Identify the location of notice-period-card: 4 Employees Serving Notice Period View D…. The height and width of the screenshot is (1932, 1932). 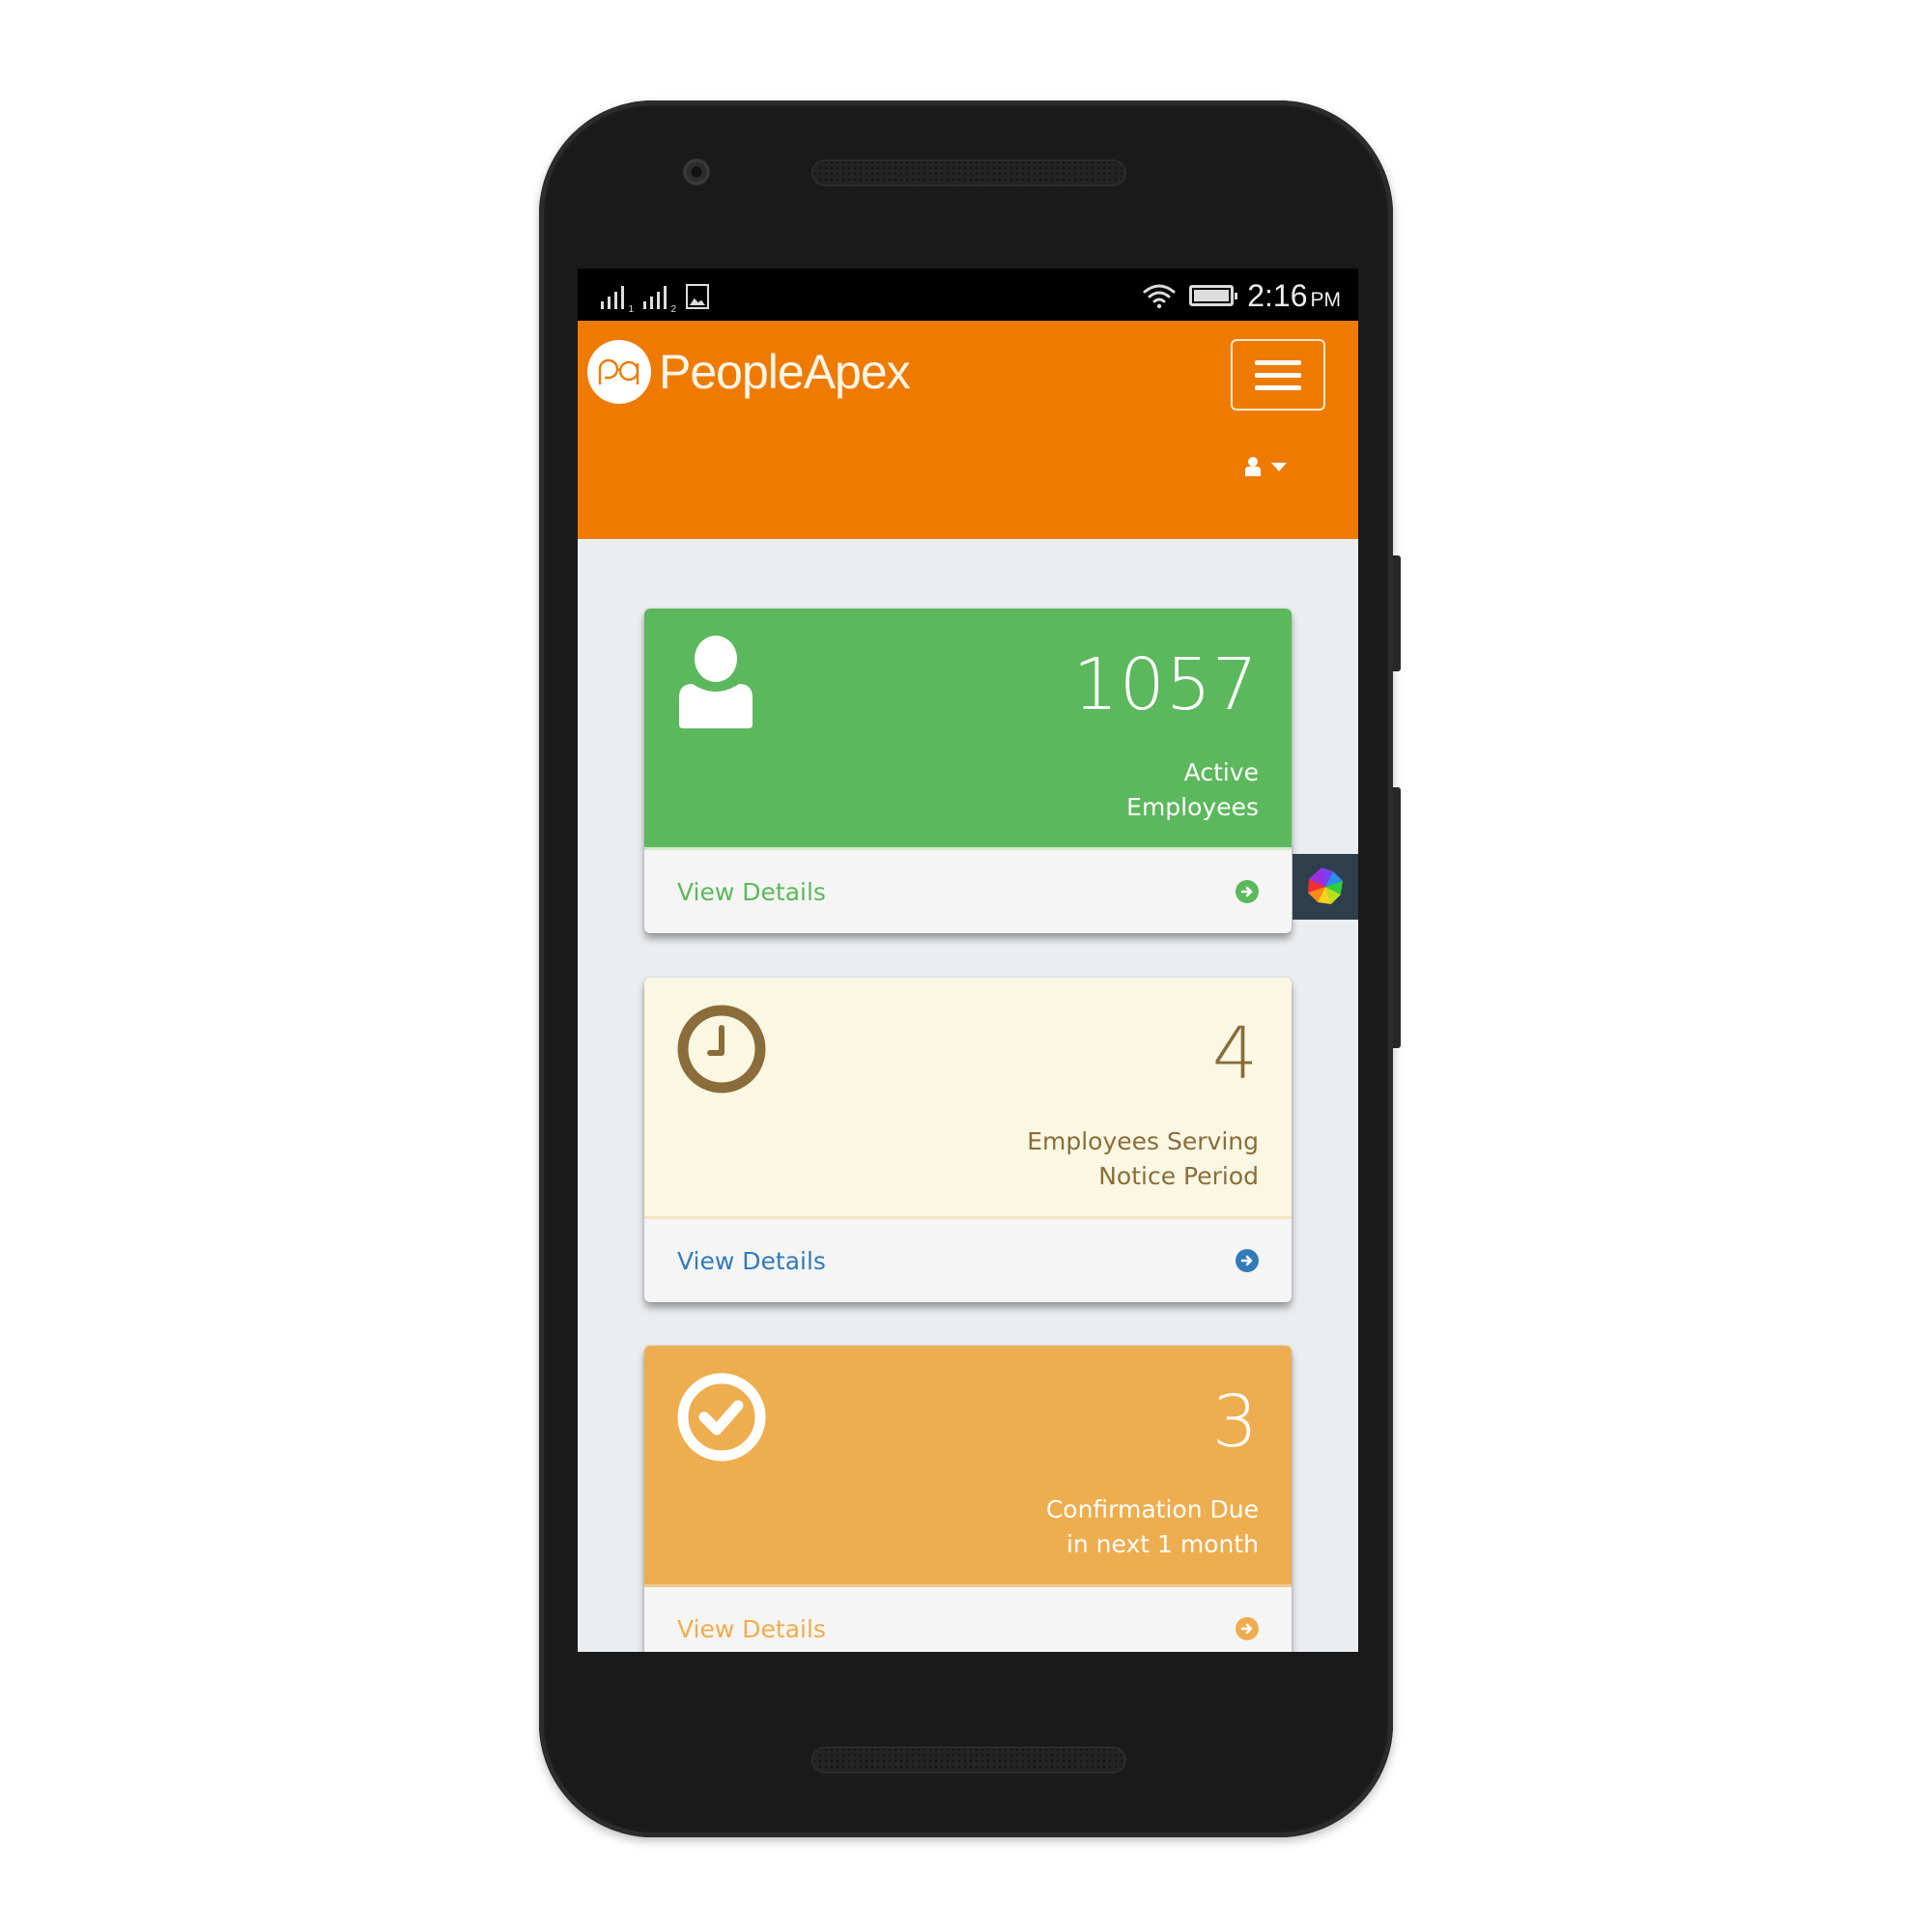
(968, 1140).